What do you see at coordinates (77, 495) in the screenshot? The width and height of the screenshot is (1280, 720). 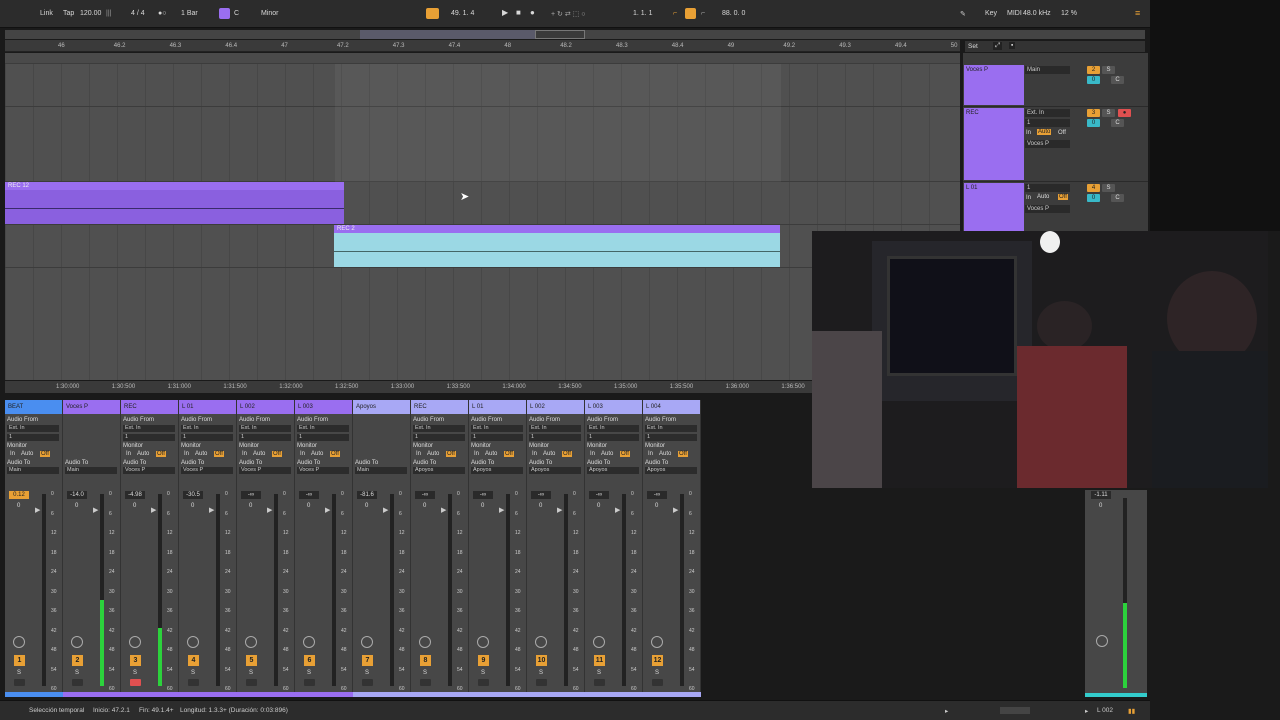 I see `volume-field: -14.0` at bounding box center [77, 495].